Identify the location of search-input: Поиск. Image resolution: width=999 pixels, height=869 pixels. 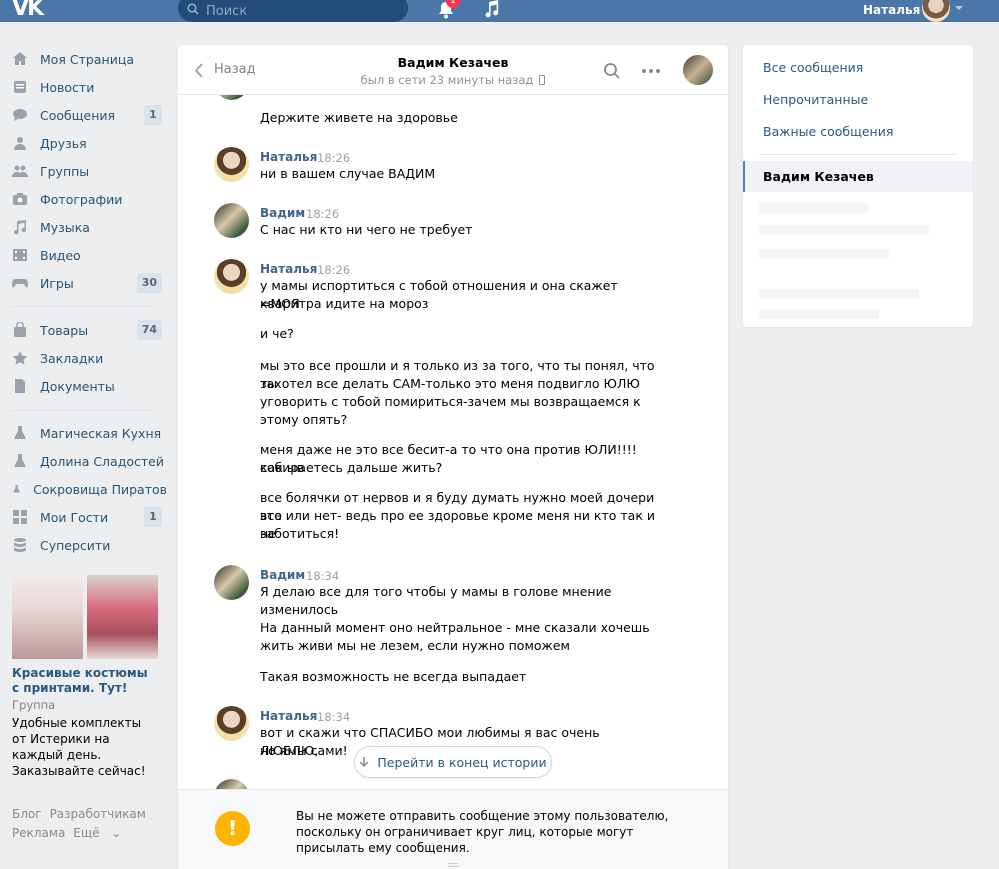
(293, 11).